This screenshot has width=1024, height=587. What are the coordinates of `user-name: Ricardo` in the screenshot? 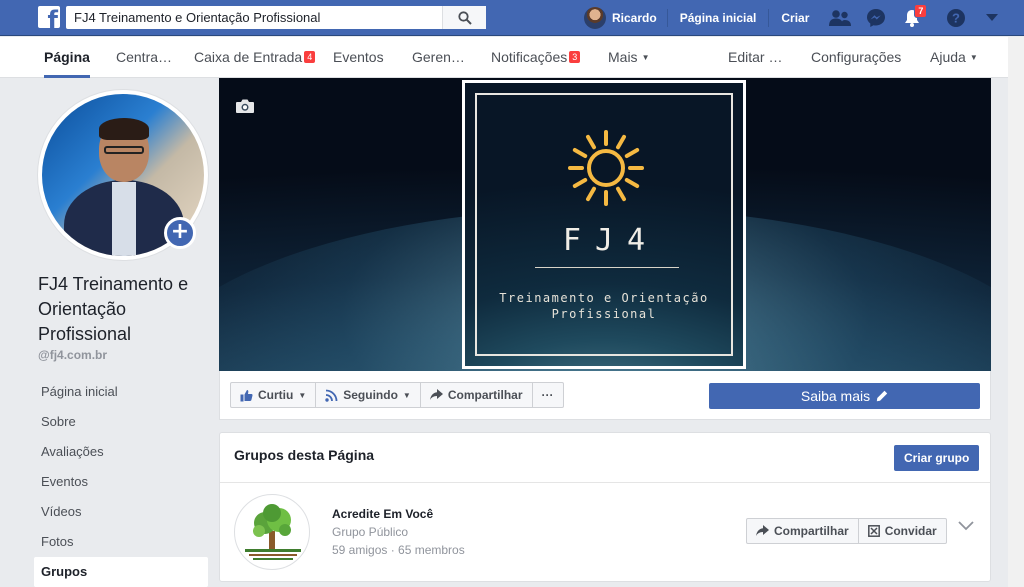 It's located at (634, 18).